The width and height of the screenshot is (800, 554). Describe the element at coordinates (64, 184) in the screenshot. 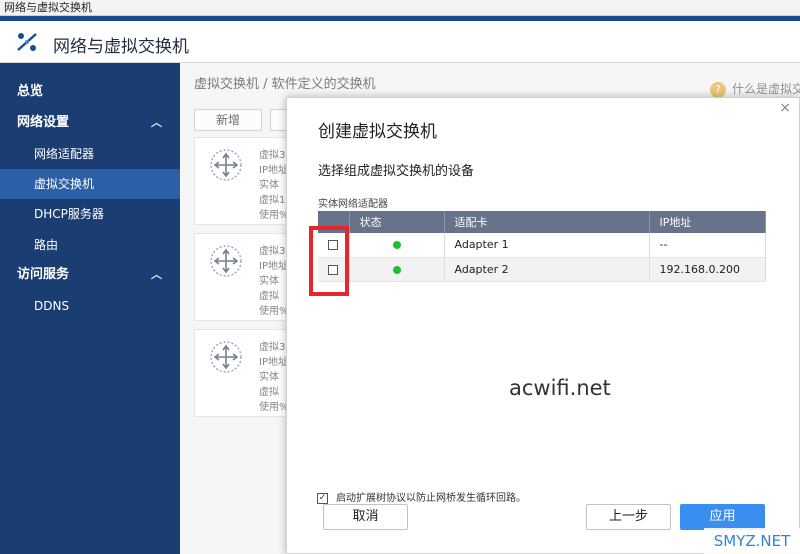

I see `sidebar-item-label: 虚拟交换机` at that location.